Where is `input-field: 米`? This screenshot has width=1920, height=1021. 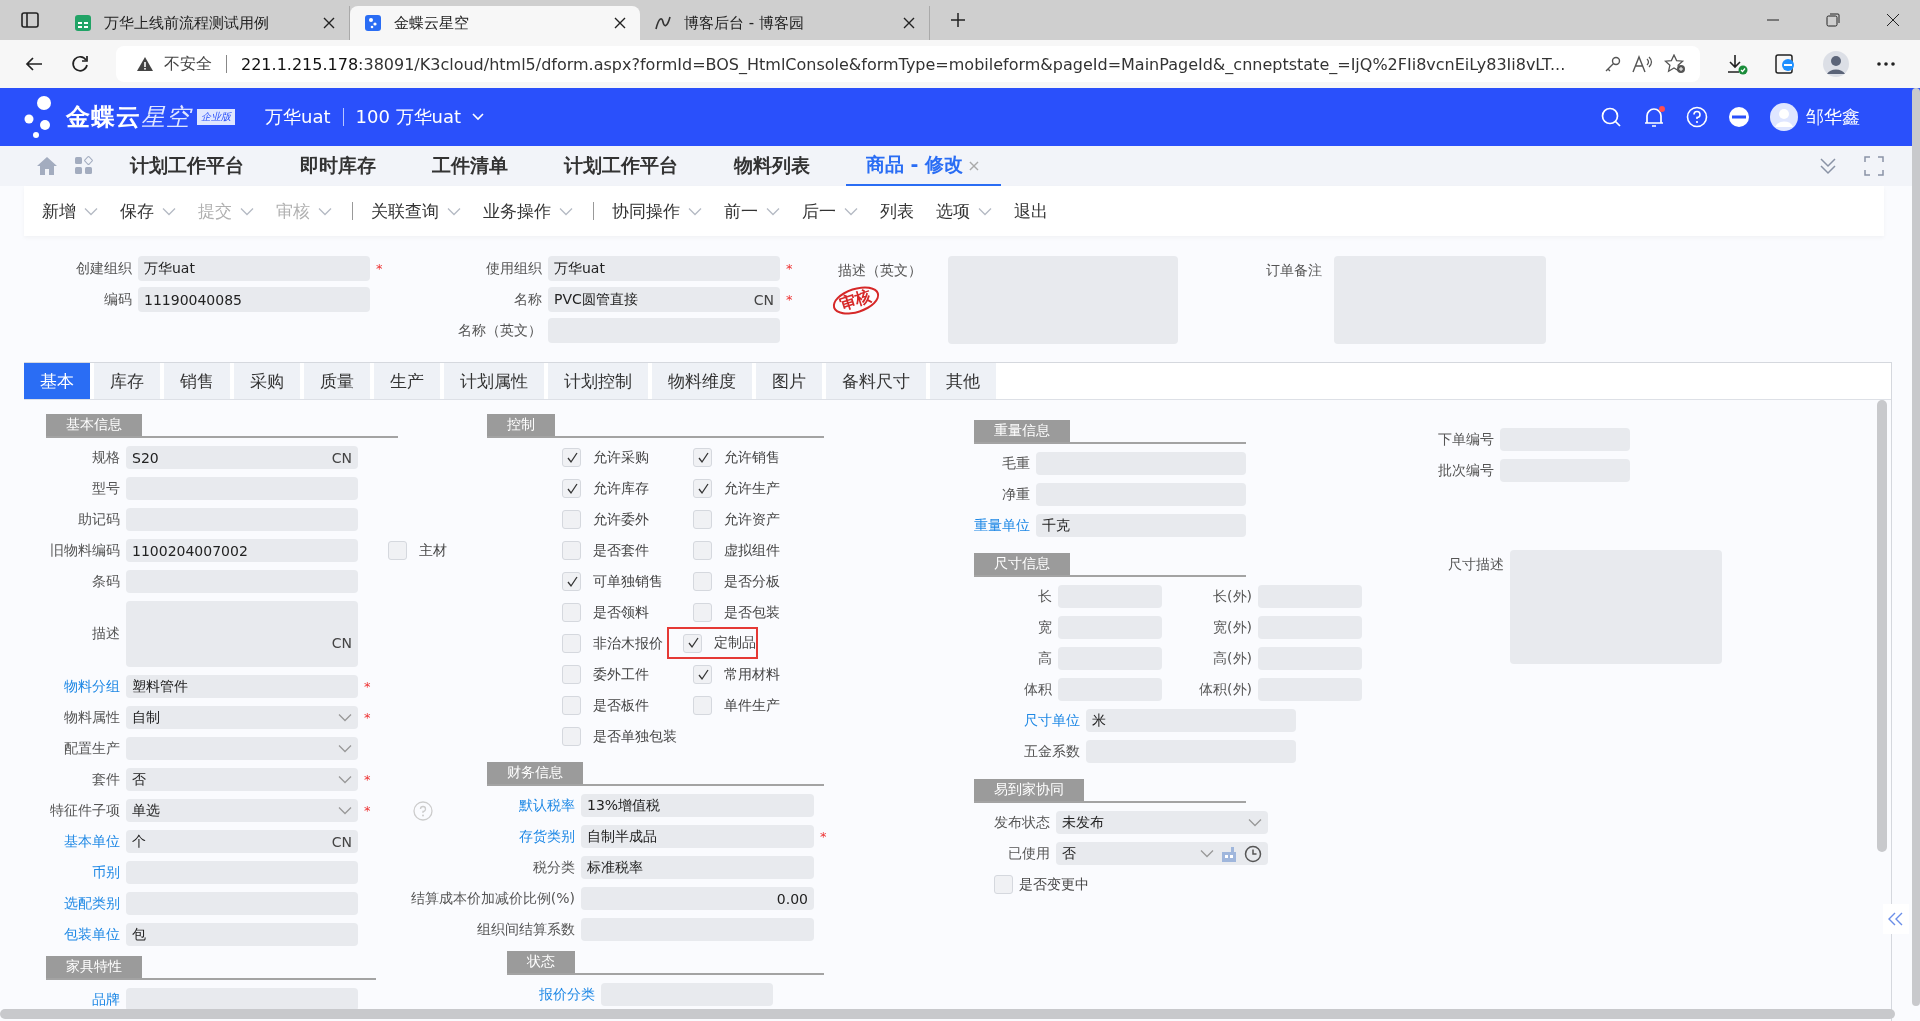
input-field: 米 is located at coordinates (1191, 720).